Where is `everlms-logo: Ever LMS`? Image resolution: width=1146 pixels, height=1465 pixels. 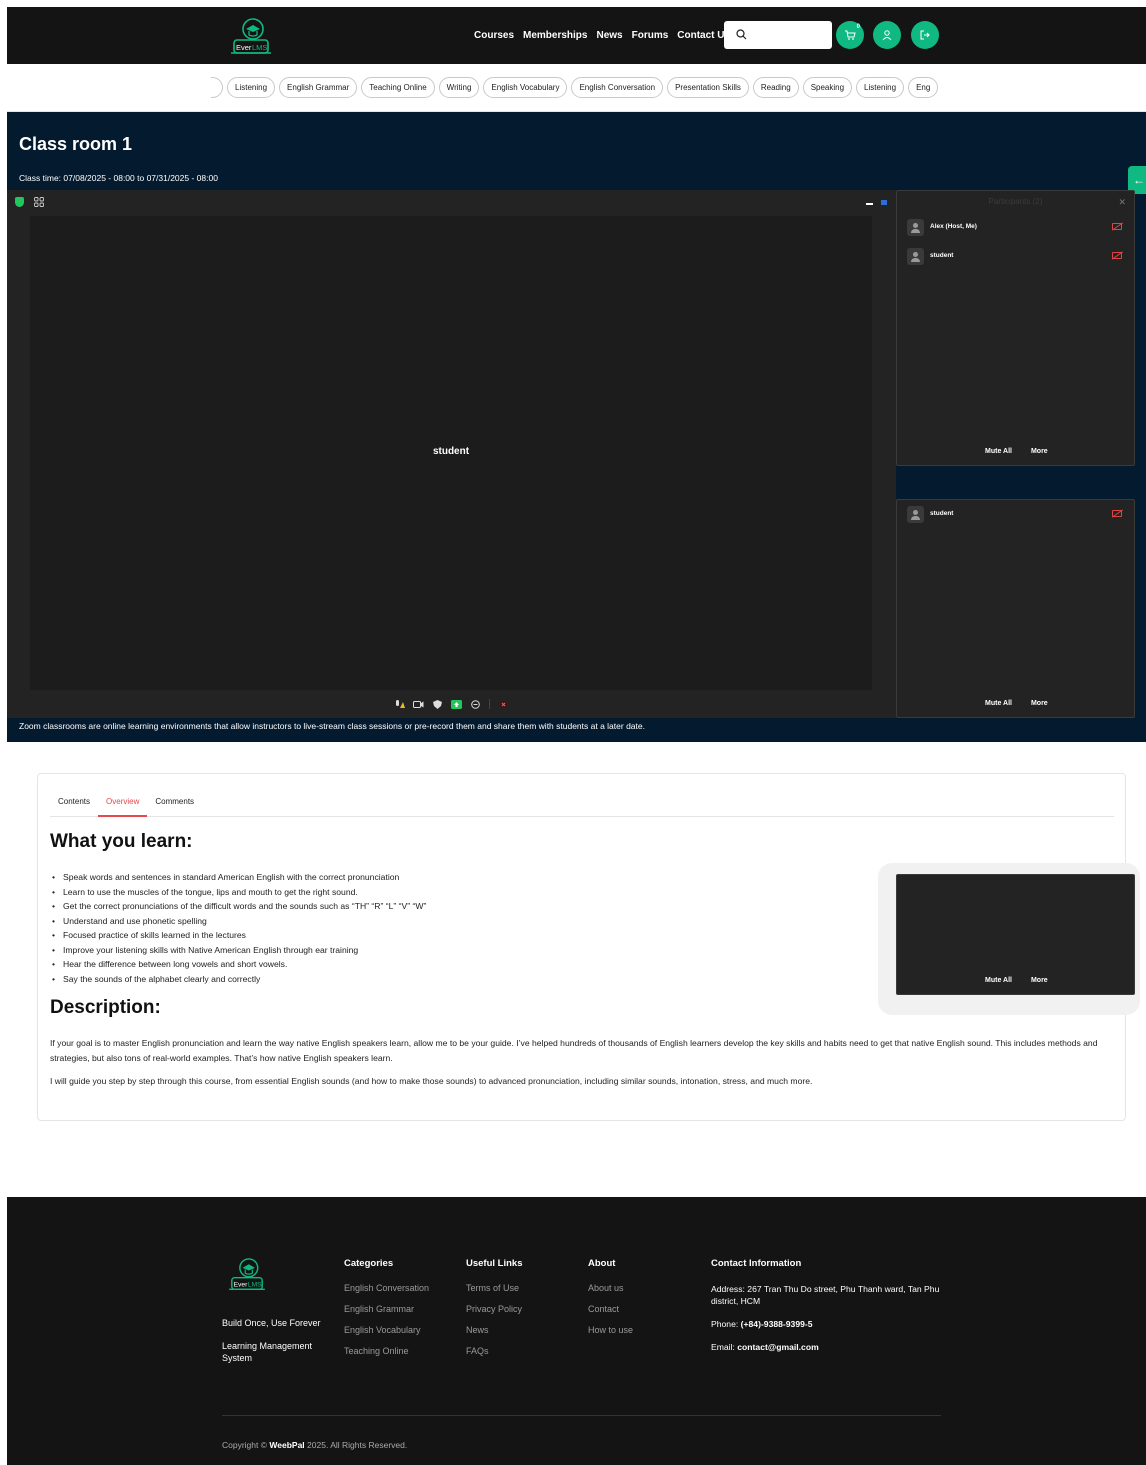
everlms-logo: Ever LMS is located at coordinates (251, 37).